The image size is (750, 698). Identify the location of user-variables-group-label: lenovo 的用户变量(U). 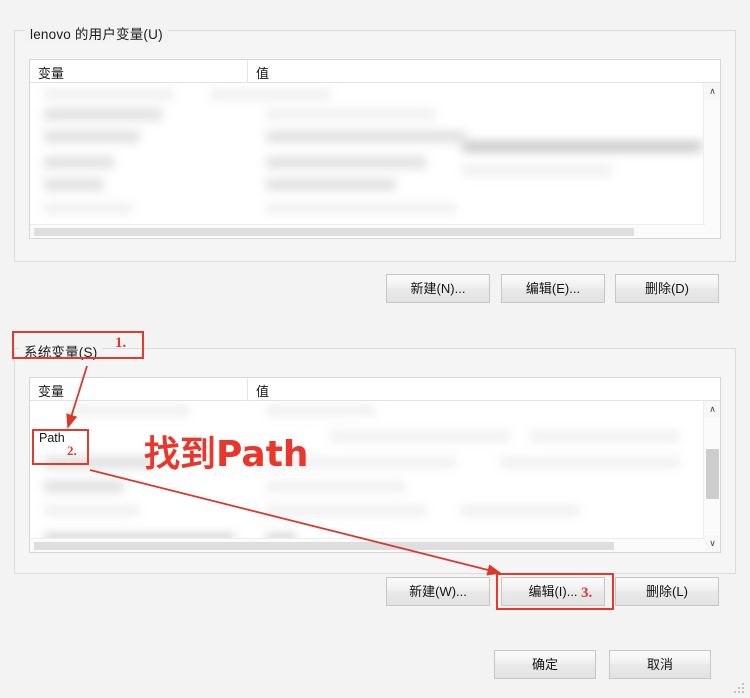
(96, 33).